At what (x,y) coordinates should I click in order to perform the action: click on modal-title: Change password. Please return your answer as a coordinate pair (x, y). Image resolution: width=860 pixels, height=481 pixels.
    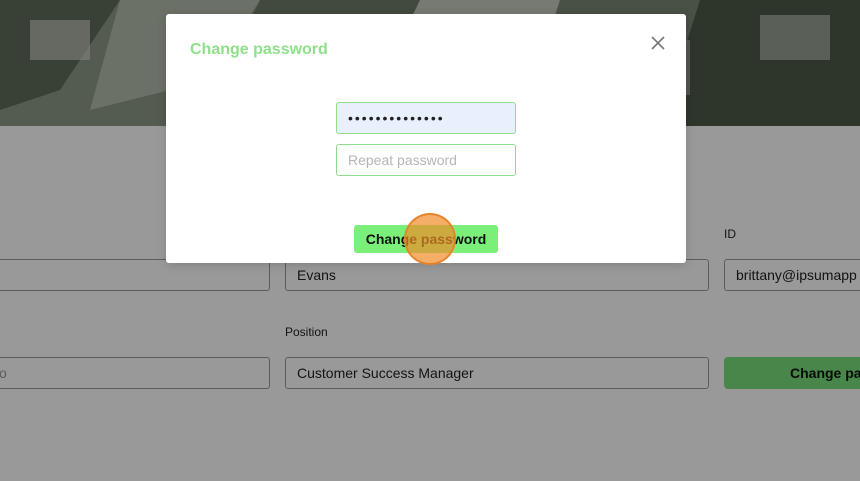
    Looking at the image, I should click on (259, 49).